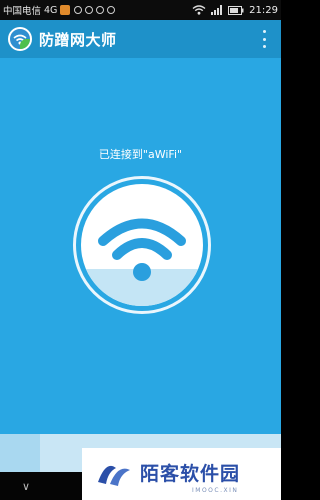 This screenshot has width=320, height=500. Describe the element at coordinates (140, 39) in the screenshot. I see `app-bar: 防蹭网大师` at that location.